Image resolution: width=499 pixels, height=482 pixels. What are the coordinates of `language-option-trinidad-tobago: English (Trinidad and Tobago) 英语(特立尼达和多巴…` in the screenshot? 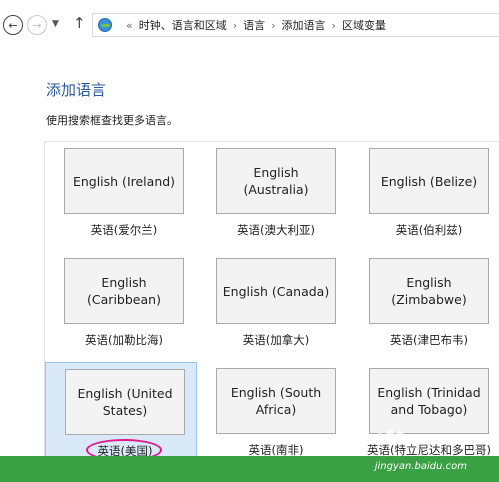 It's located at (424, 414).